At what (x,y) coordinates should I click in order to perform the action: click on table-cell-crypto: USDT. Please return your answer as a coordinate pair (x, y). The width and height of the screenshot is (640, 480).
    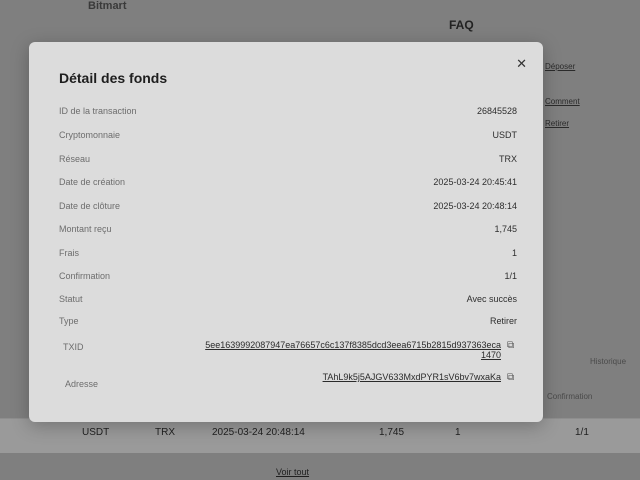
    Looking at the image, I should click on (96, 432).